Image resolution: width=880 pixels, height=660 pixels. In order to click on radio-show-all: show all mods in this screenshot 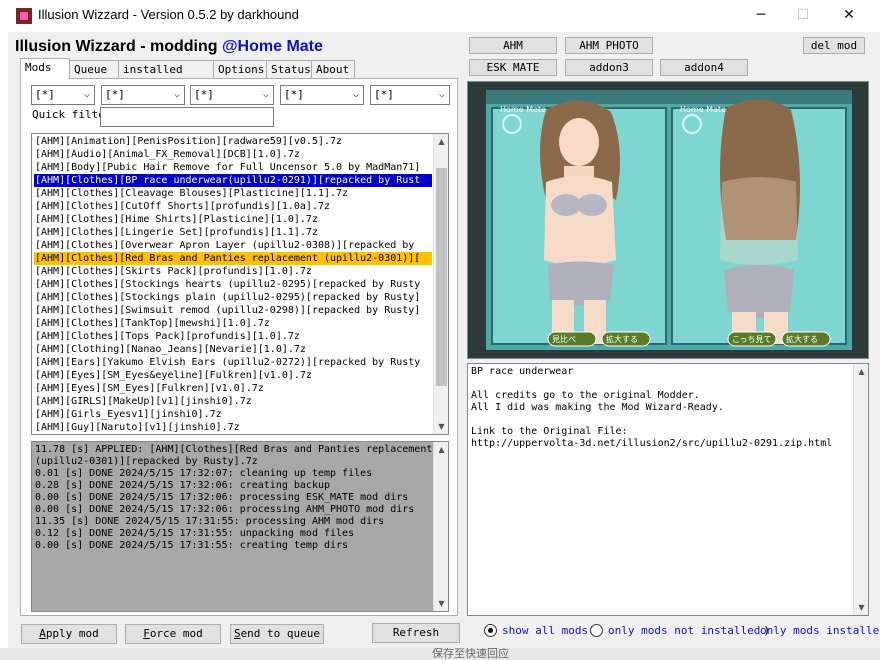, I will do `click(536, 630)`.